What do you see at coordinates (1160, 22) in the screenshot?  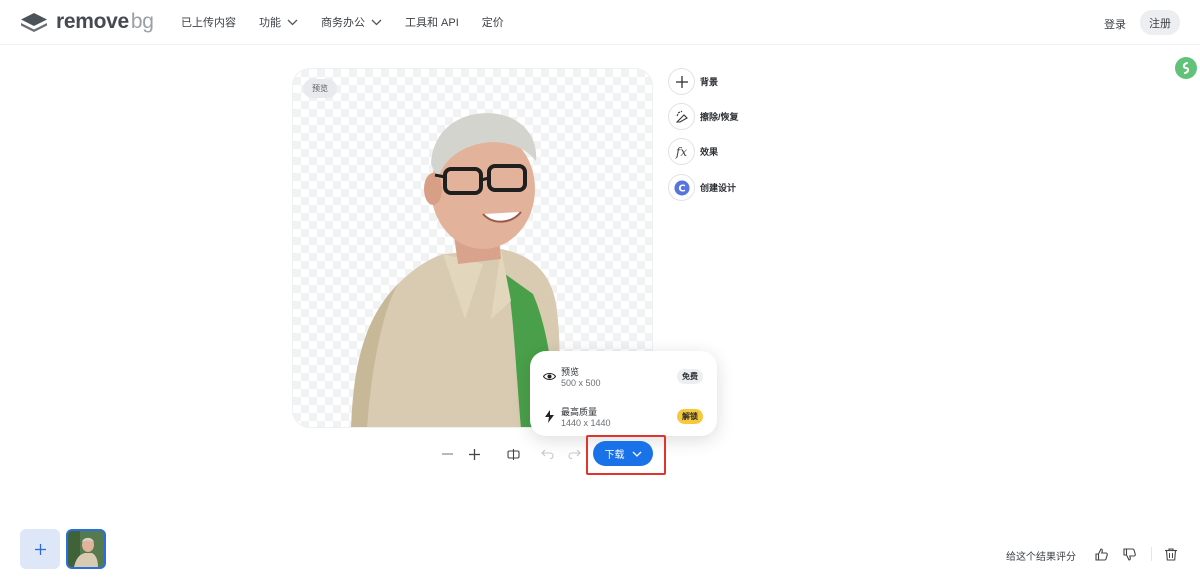 I see `signup-button: 注册` at bounding box center [1160, 22].